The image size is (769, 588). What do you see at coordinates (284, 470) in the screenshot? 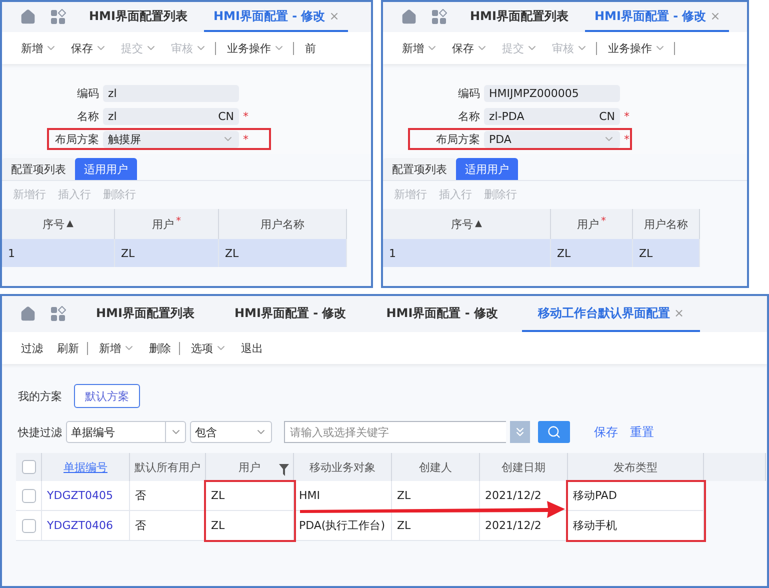
I see `filter-icon` at bounding box center [284, 470].